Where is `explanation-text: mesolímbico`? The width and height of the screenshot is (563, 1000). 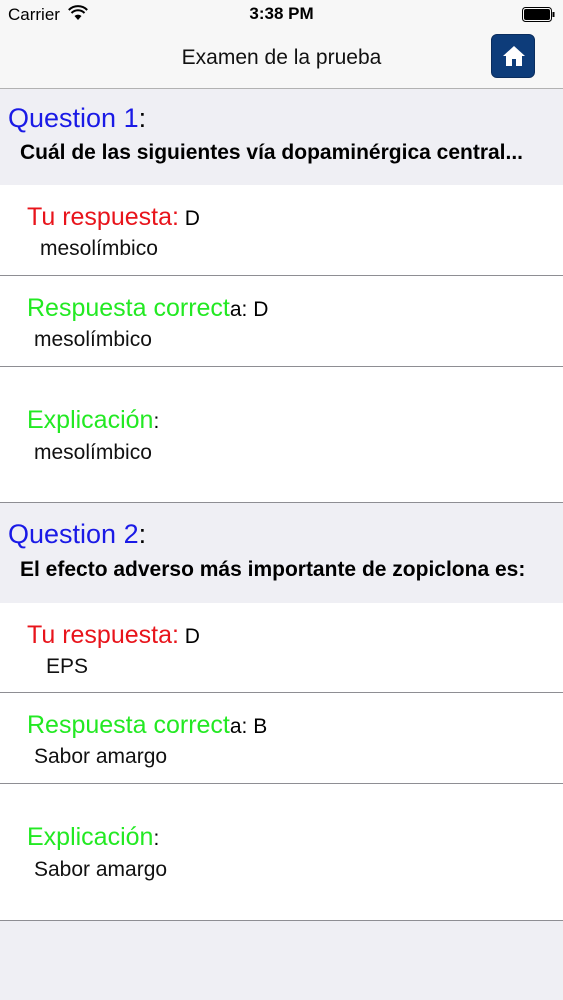
explanation-text: mesolímbico is located at coordinates (93, 452).